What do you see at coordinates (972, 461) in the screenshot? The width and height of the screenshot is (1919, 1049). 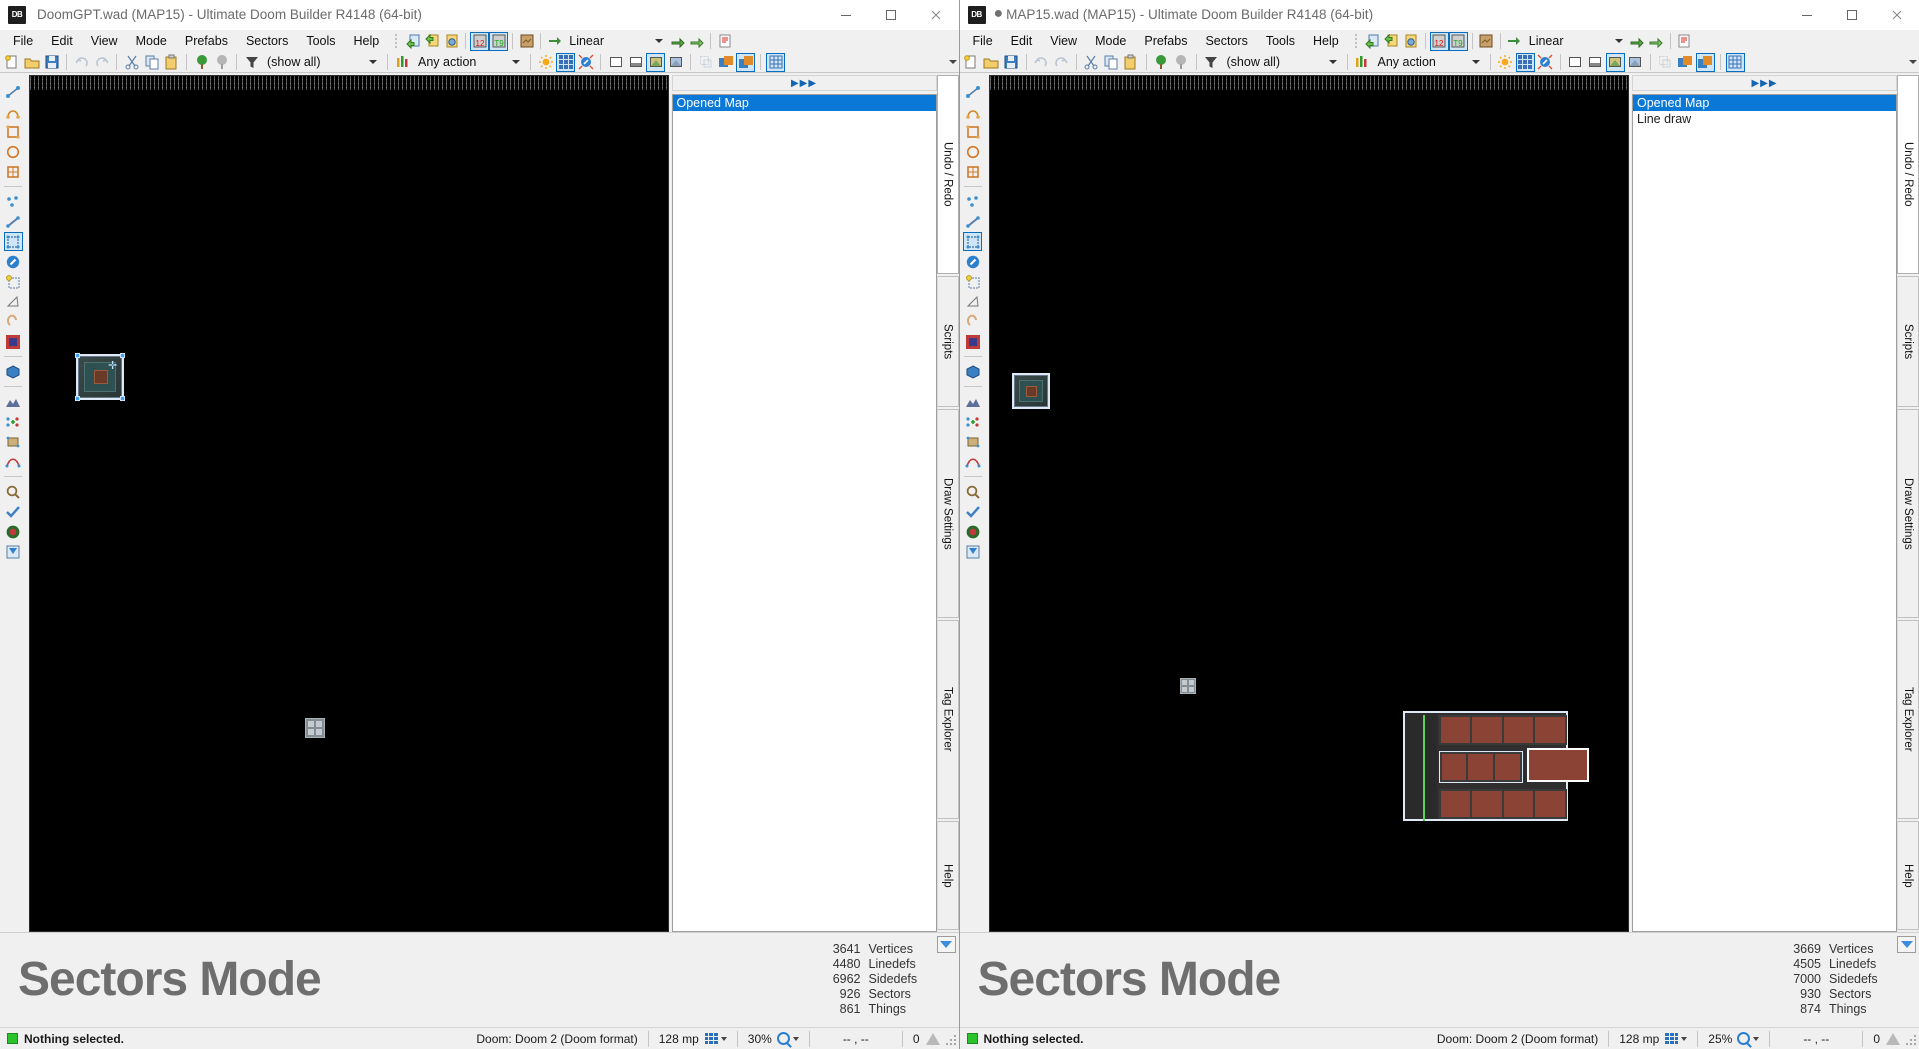 I see `curve-linedefs-mode-icon` at bounding box center [972, 461].